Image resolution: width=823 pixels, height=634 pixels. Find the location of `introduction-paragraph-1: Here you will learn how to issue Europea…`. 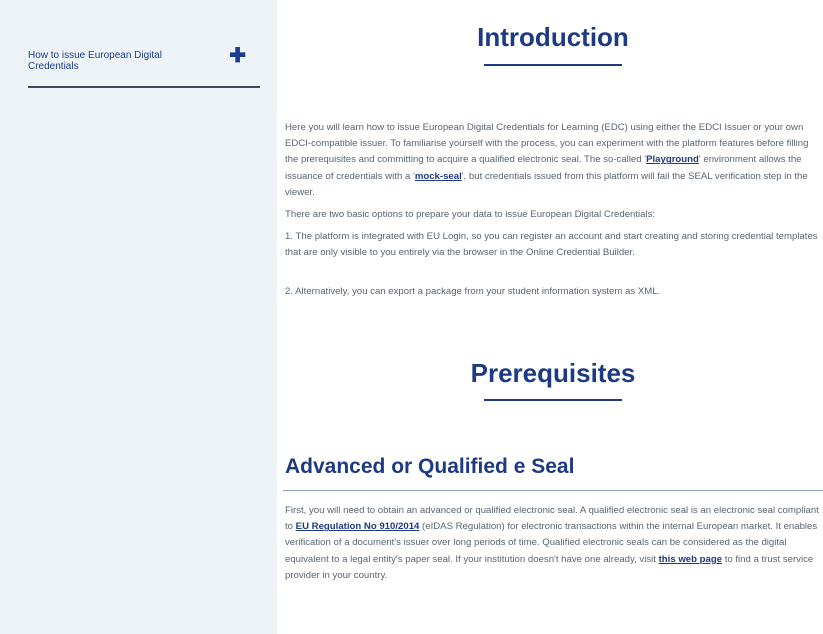

introduction-paragraph-1: Here you will learn how to issue Europea… is located at coordinates (553, 160).